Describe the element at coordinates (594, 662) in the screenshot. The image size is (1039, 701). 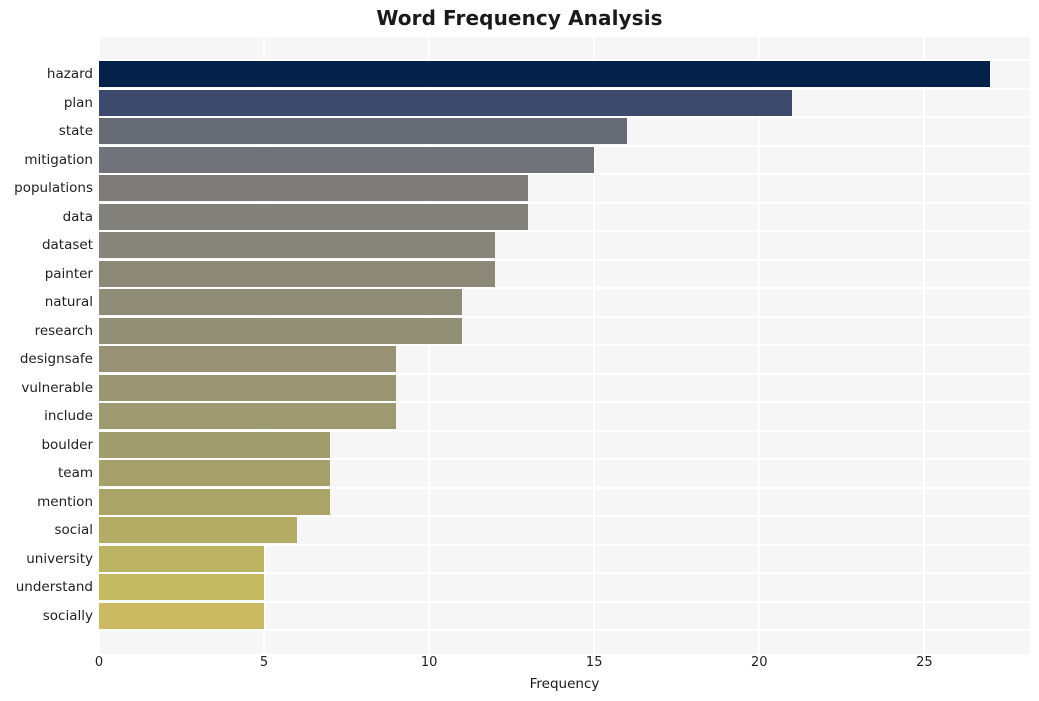
I see `x-tick-label: 15` at that location.